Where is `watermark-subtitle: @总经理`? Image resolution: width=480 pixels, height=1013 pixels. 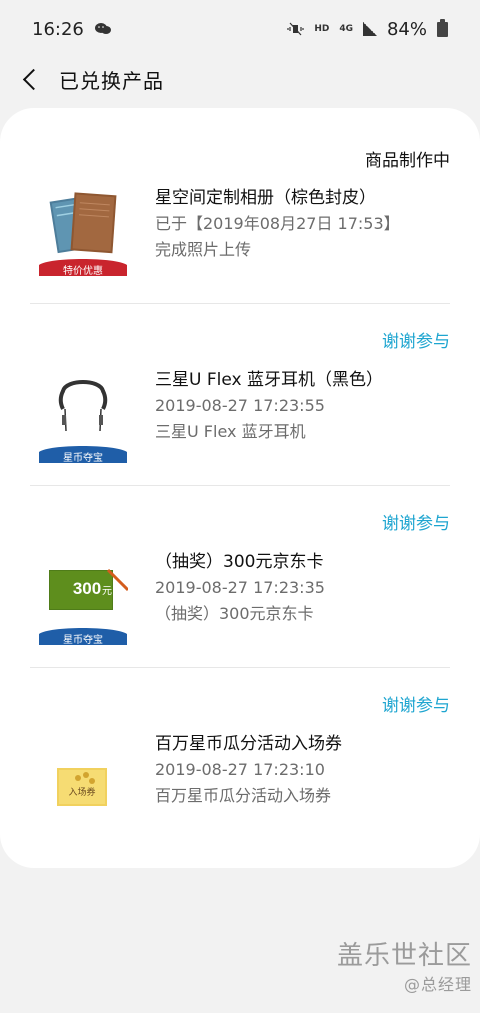 watermark-subtitle: @总经理 is located at coordinates (437, 984).